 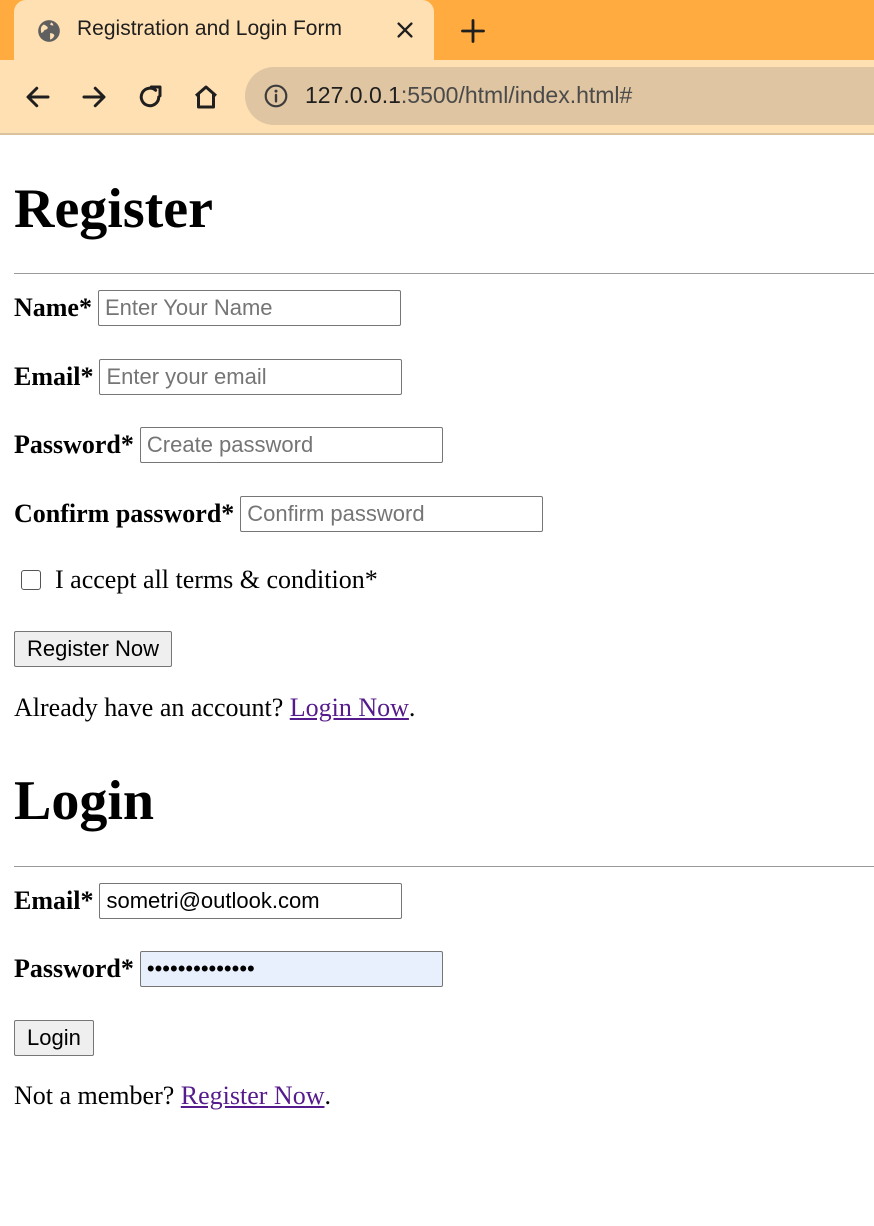 I want to click on login-email-input, so click(x=251, y=901).